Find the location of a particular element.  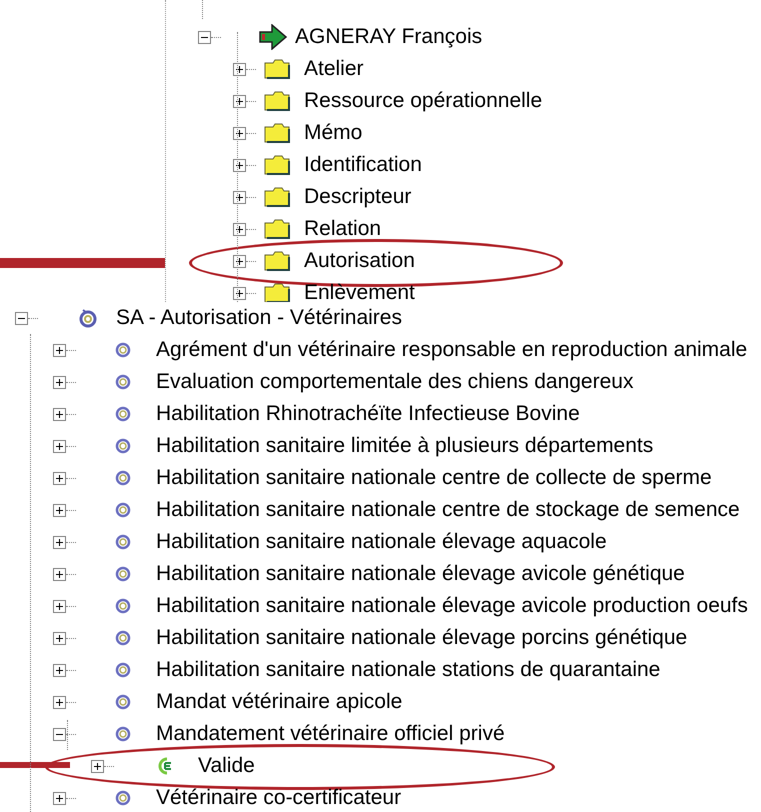

arrow-icon is located at coordinates (273, 37).